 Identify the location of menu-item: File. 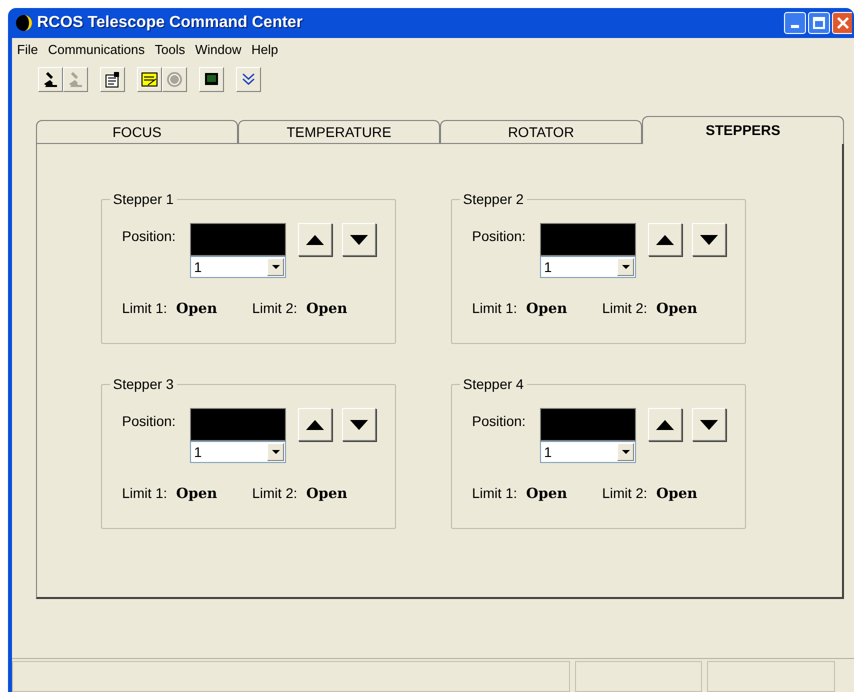
(27, 50).